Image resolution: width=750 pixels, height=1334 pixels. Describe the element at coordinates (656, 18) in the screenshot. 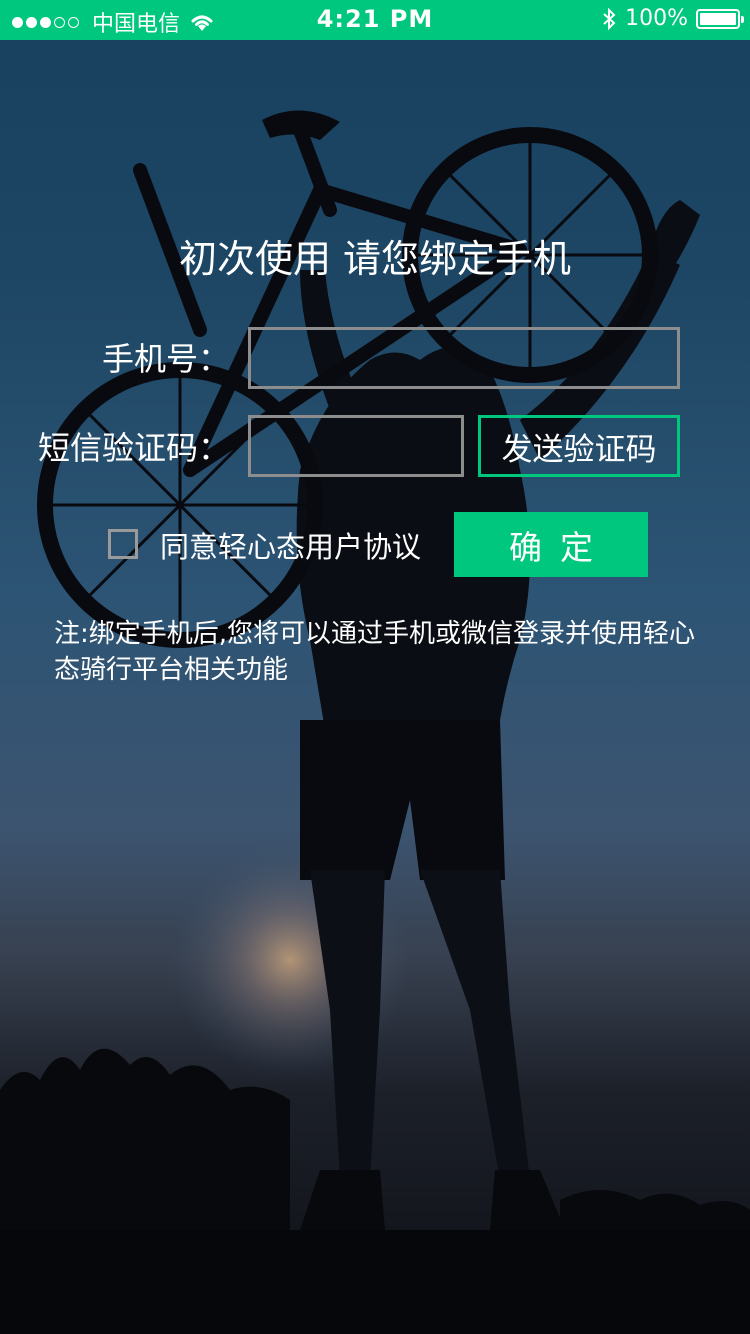

I see `battery-percent: 100%` at that location.